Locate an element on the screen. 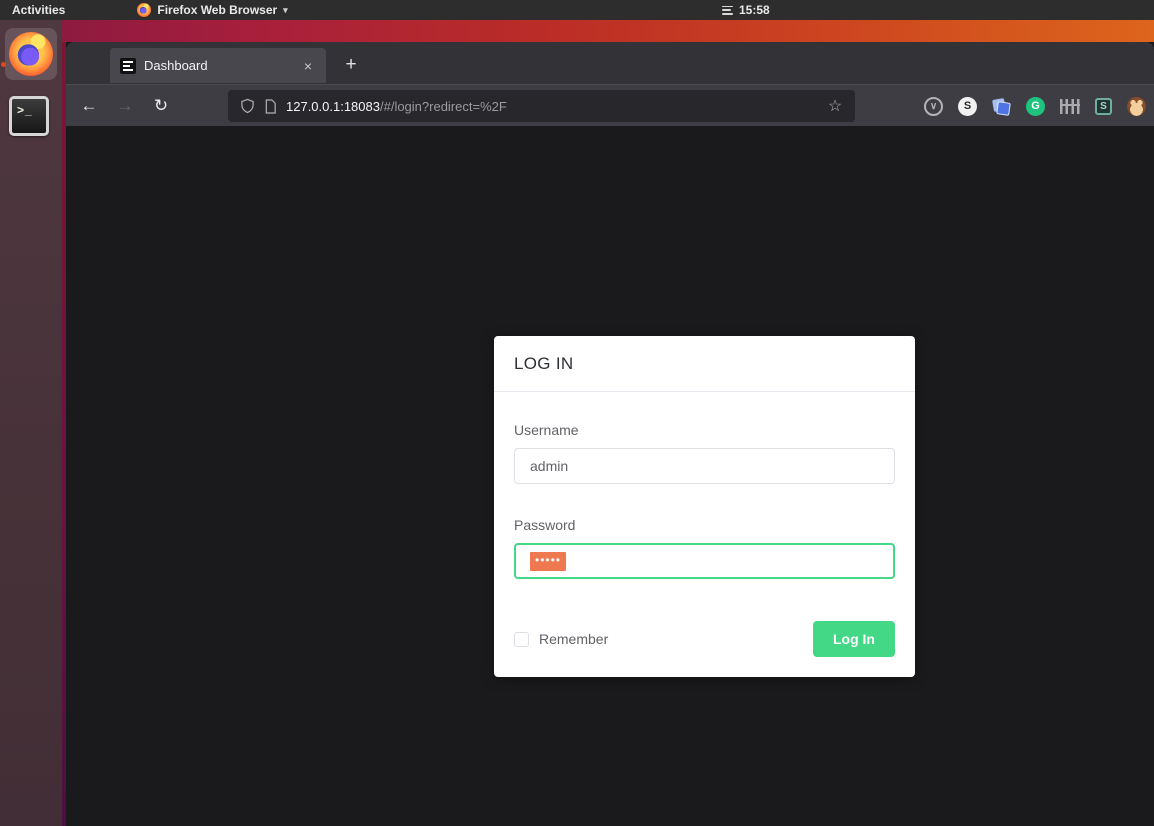 Image resolution: width=1154 pixels, height=826 pixels. tab-bar: Dashboard × + is located at coordinates (610, 63).